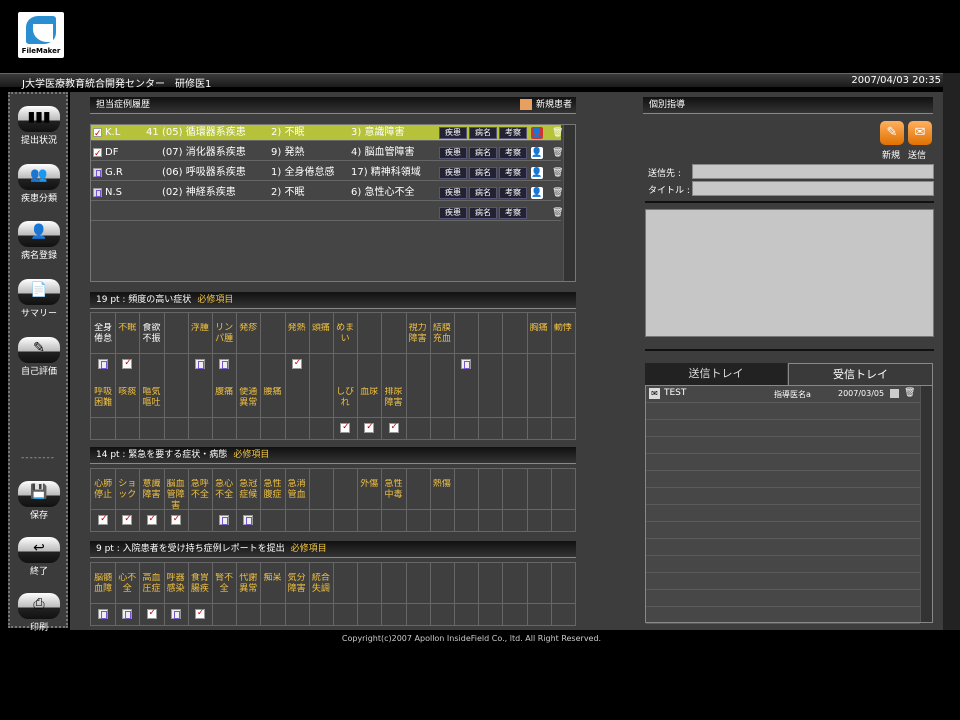  Describe the element at coordinates (39, 606) in the screenshot. I see `print-icon: ⎙` at that location.